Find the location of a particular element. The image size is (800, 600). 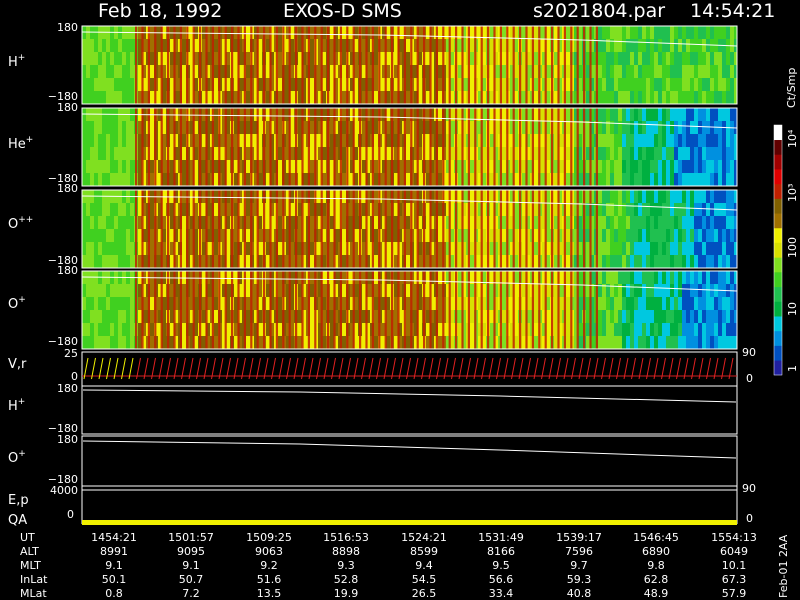

ytick-top: 180 is located at coordinates (67, 27).